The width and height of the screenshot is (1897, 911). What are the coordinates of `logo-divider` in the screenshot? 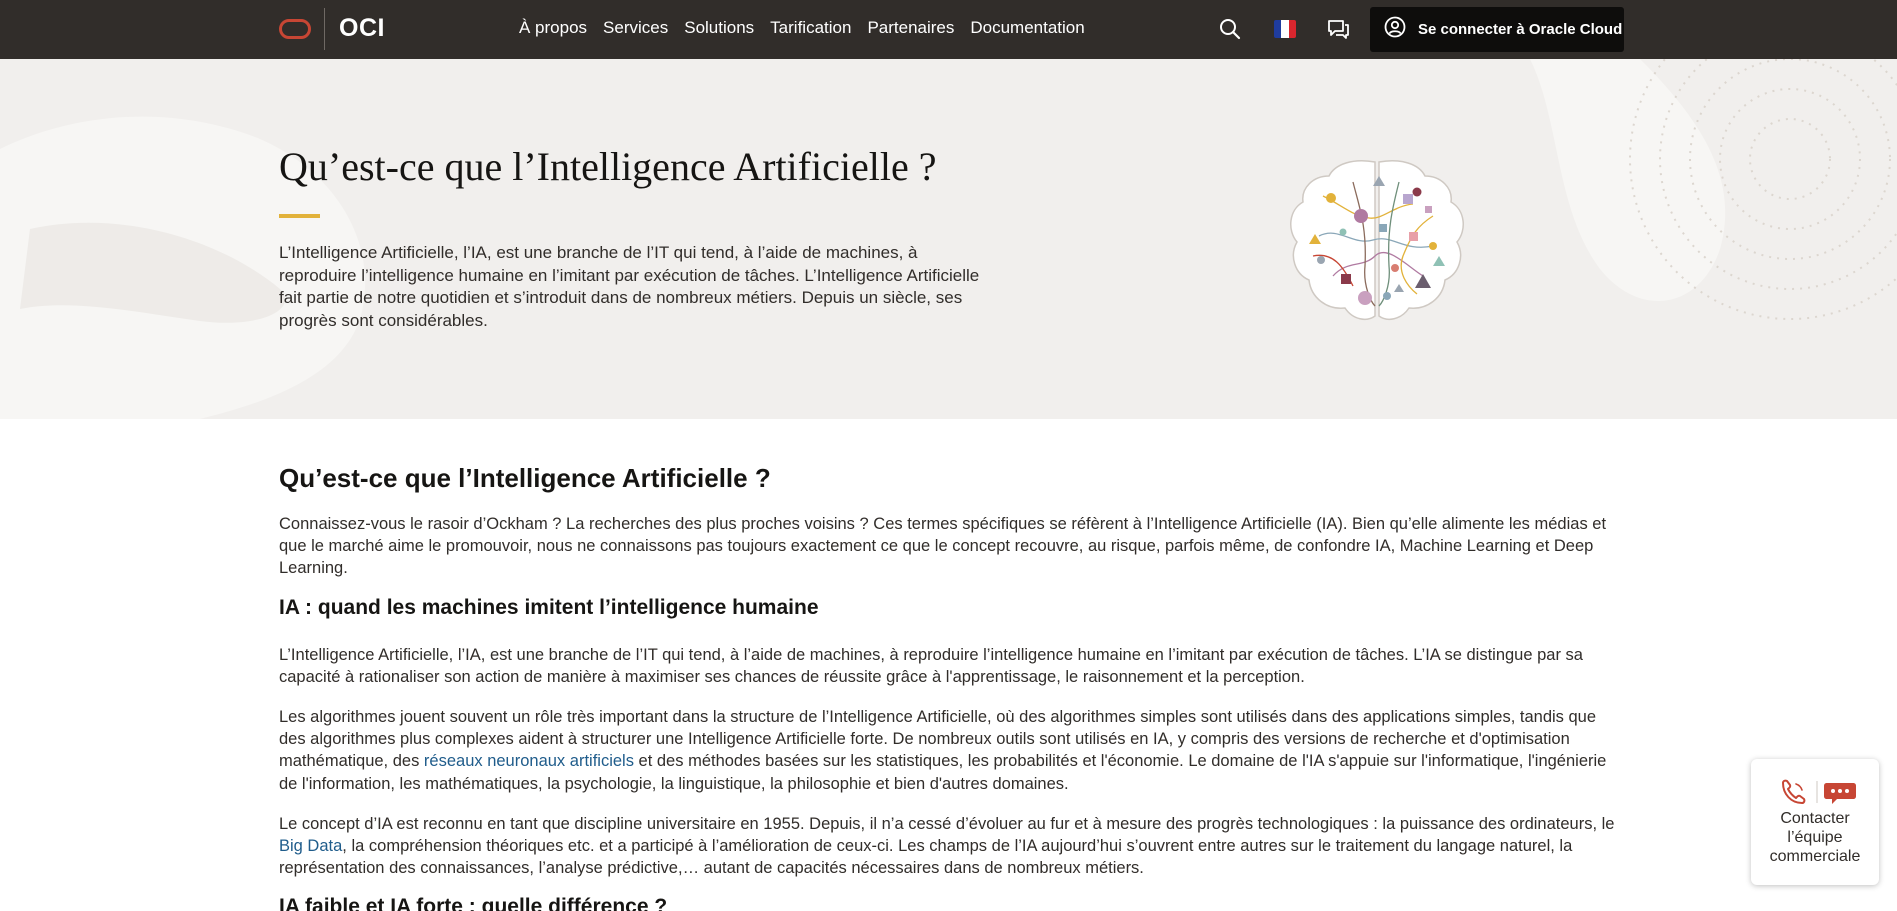 It's located at (324, 29).